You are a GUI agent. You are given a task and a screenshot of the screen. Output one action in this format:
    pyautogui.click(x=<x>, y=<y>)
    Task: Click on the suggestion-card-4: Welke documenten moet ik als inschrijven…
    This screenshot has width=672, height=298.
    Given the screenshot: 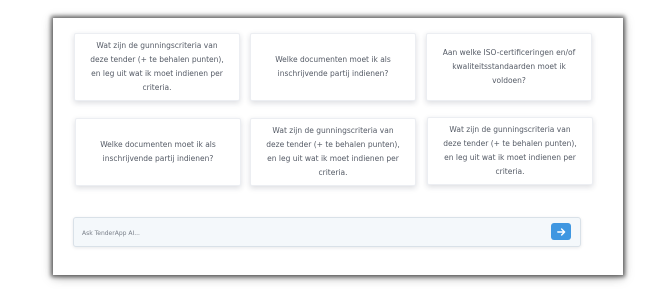 What is the action you would take?
    pyautogui.click(x=158, y=152)
    